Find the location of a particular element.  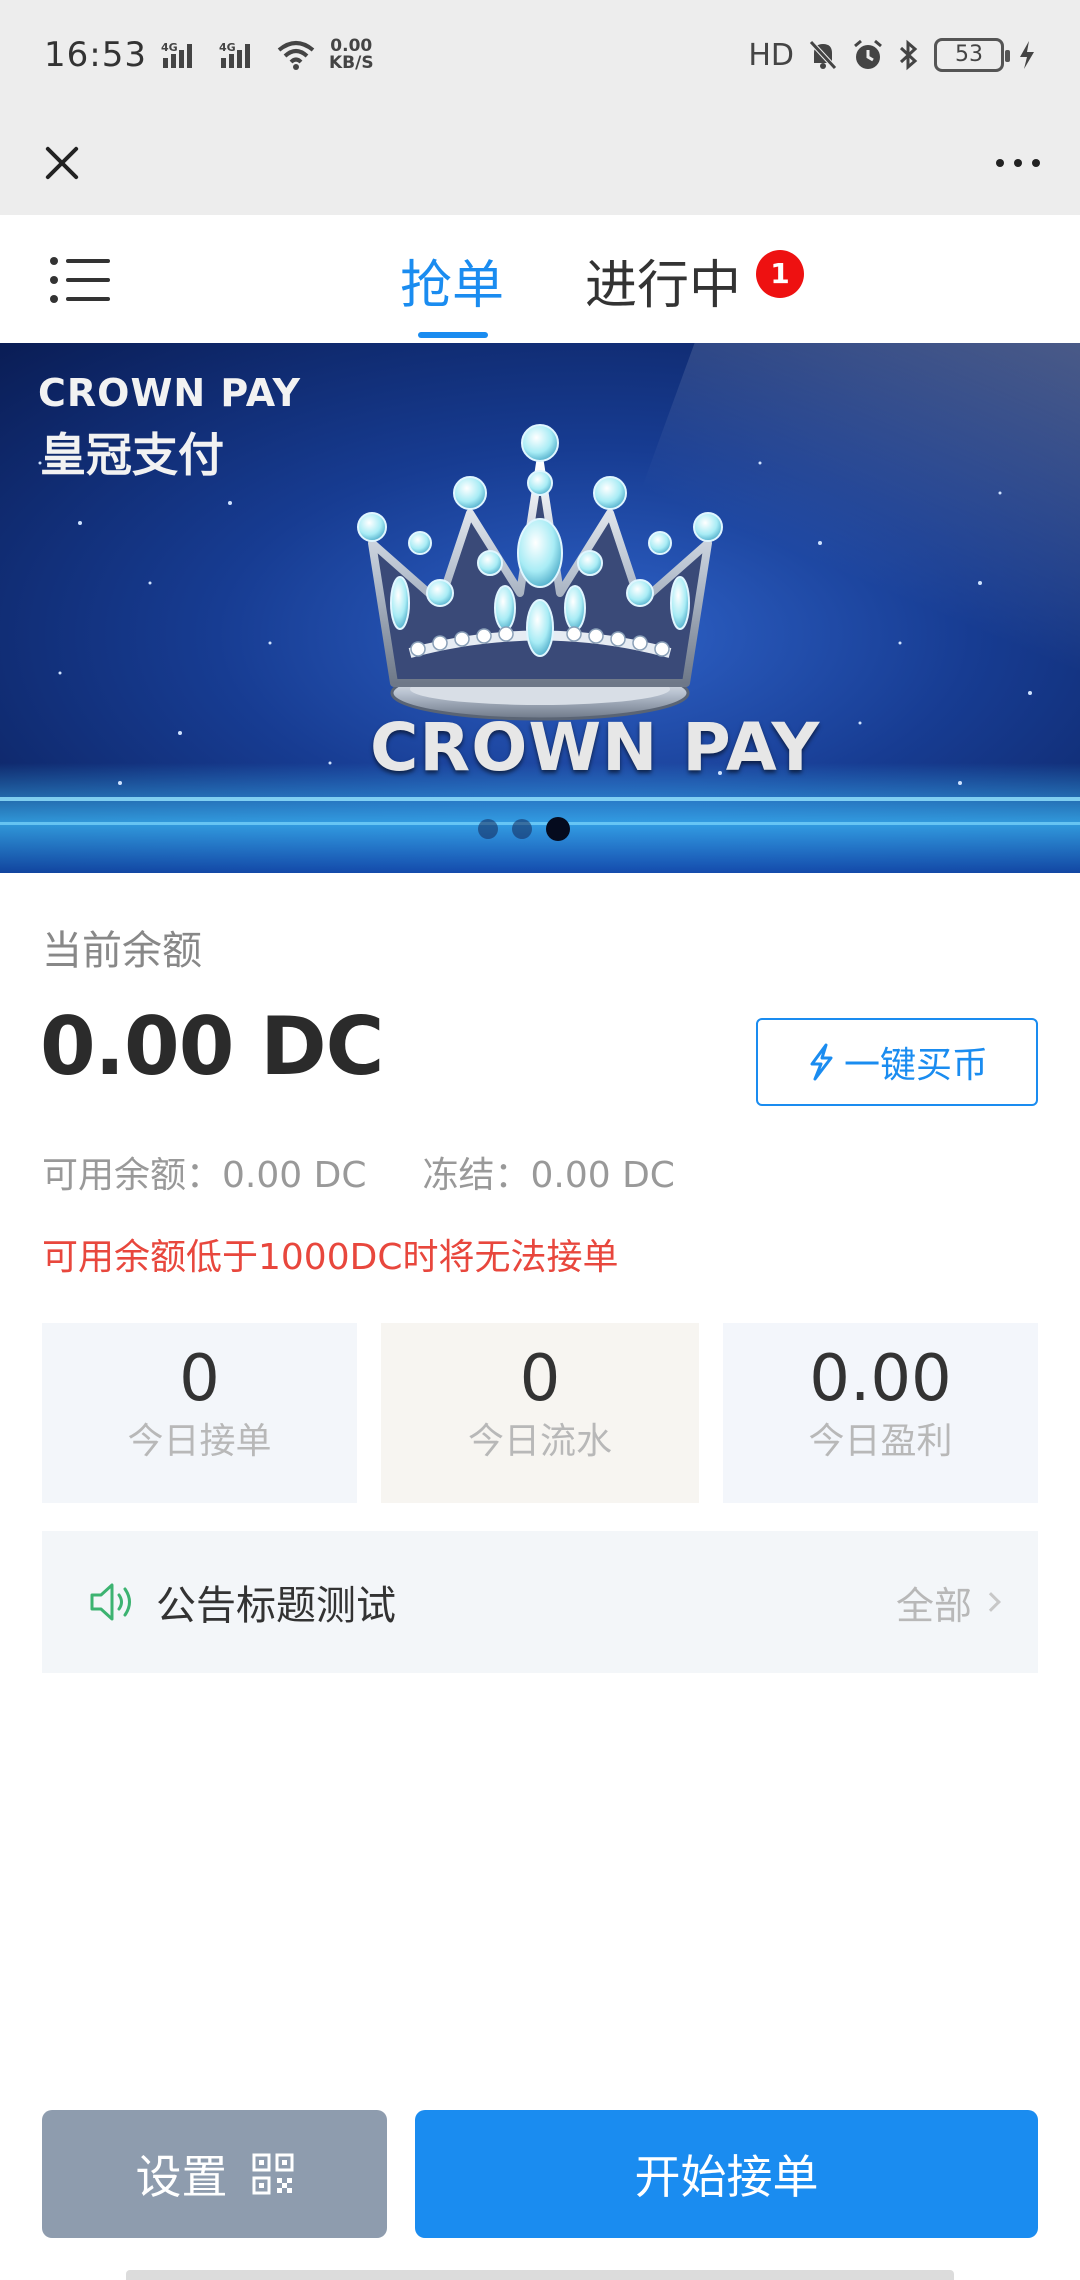

stat-today-orders: 0 今日接单 is located at coordinates (199, 1413).